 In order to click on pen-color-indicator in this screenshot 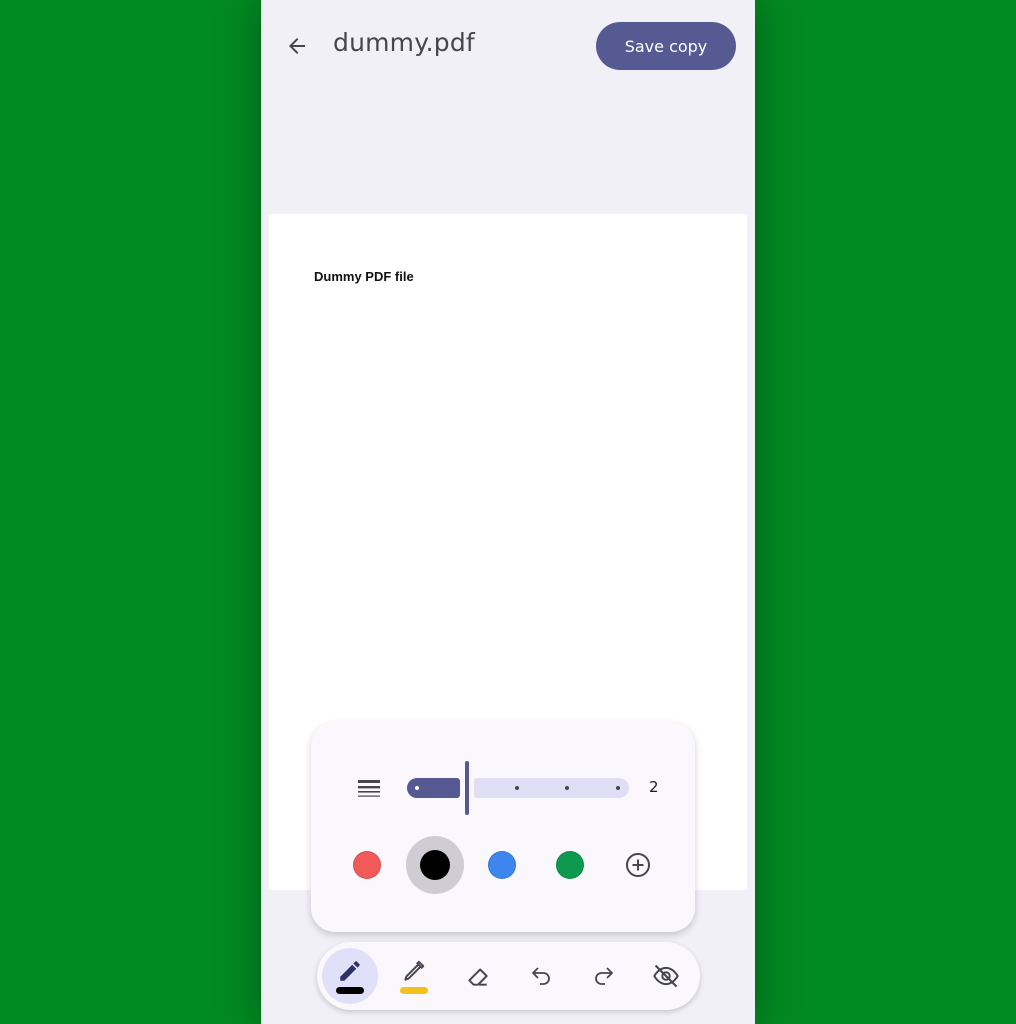, I will do `click(350, 990)`.